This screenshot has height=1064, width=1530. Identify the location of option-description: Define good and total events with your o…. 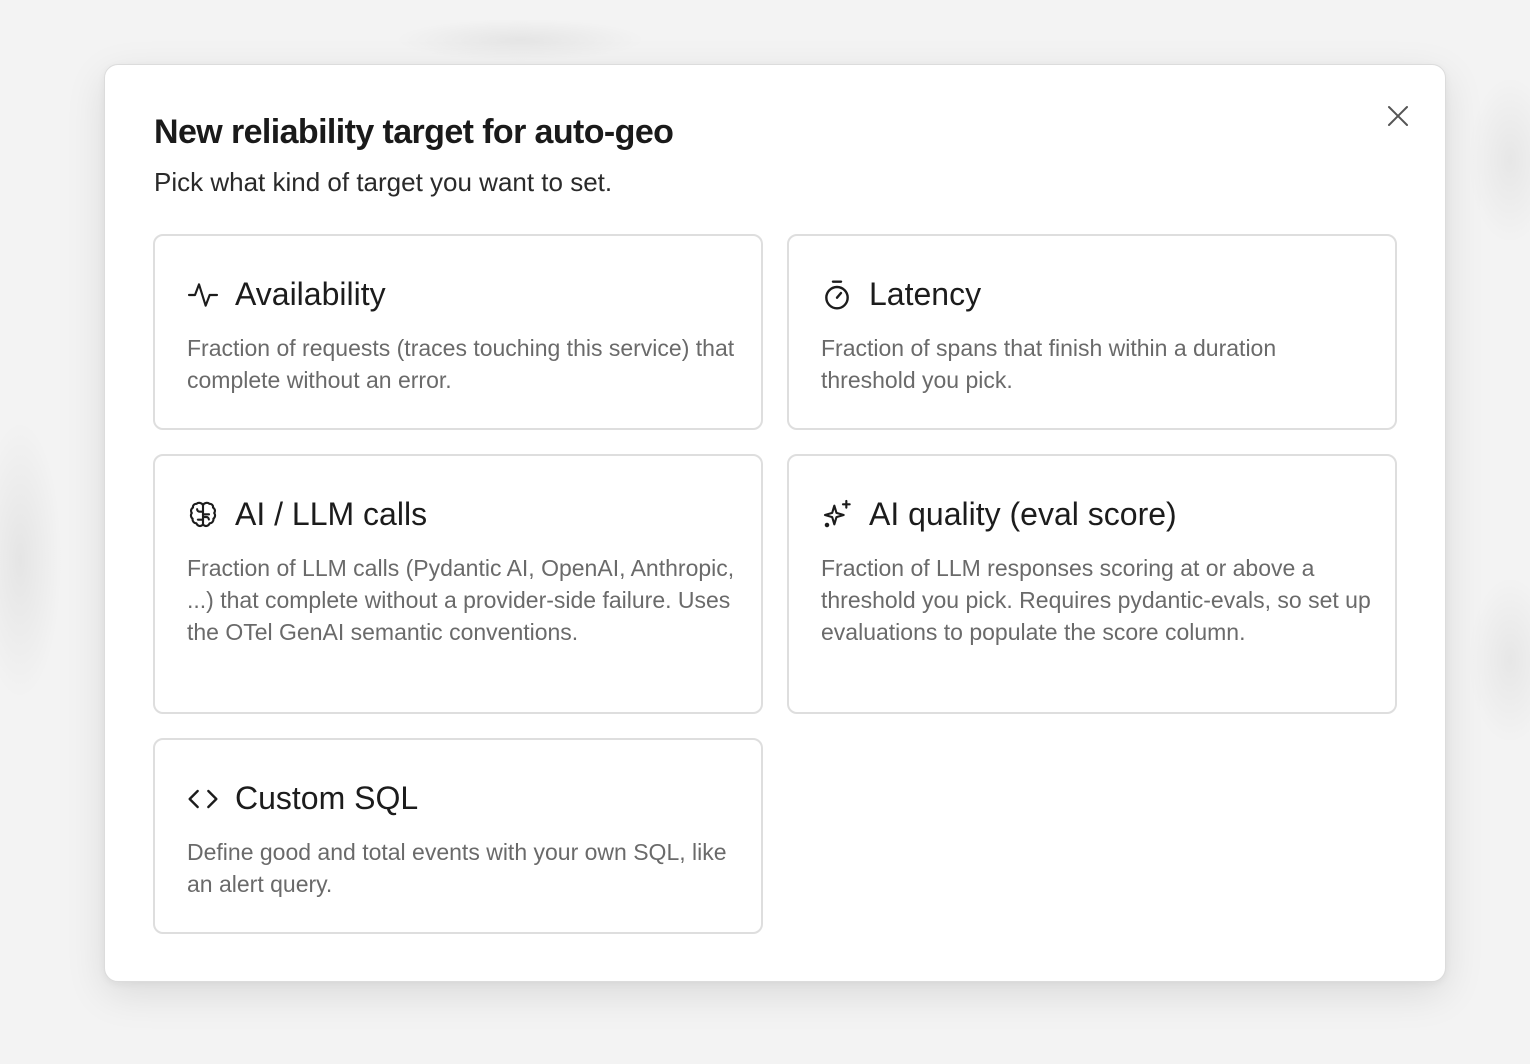
(457, 868).